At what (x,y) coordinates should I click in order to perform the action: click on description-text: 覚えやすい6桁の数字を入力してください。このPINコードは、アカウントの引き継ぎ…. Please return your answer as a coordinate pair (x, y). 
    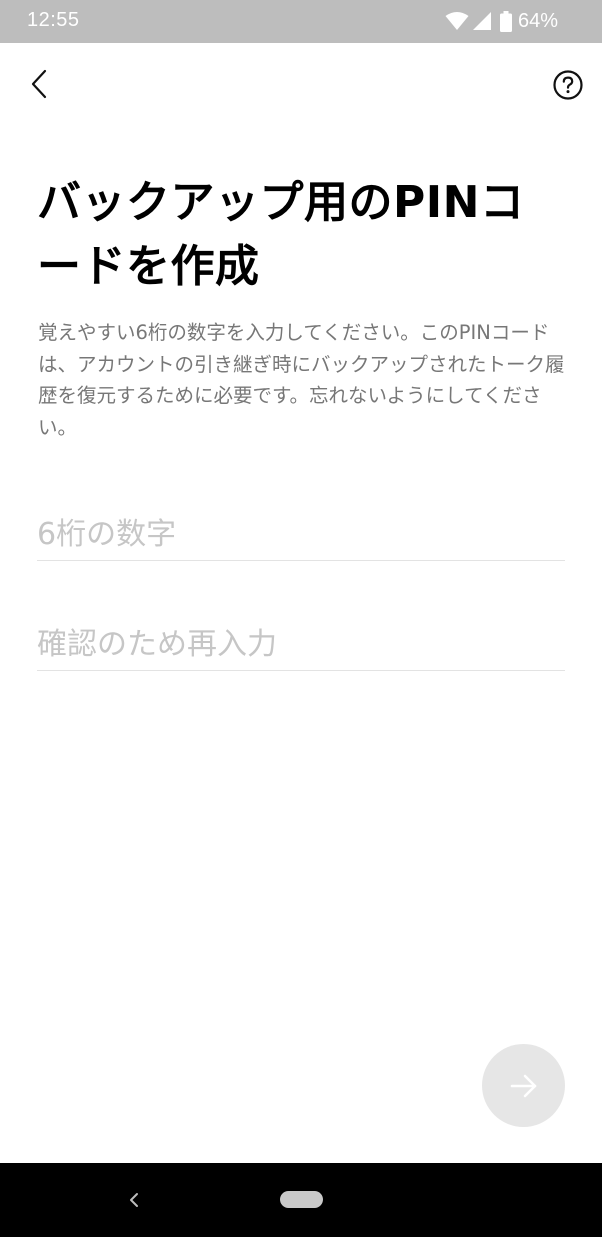
    Looking at the image, I should click on (301, 380).